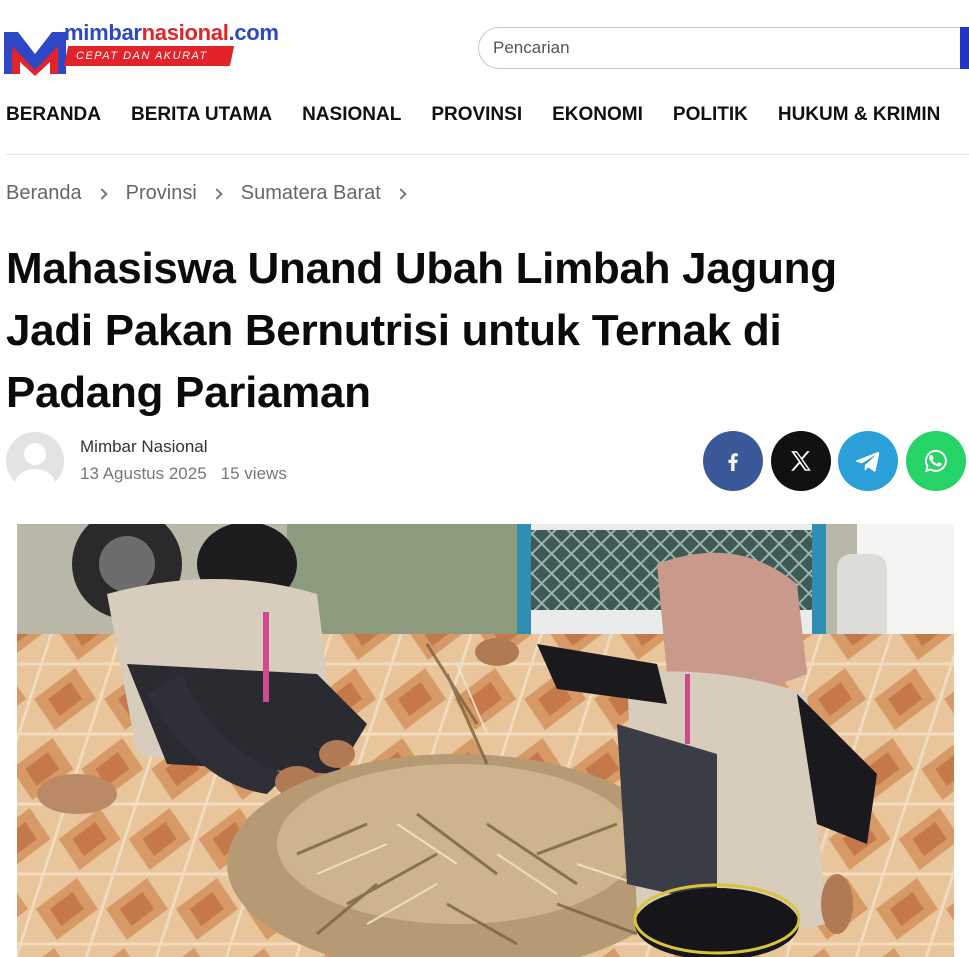 Image resolution: width=969 pixels, height=957 pixels. Describe the element at coordinates (35, 466) in the screenshot. I see `user-silhouette-icon` at that location.